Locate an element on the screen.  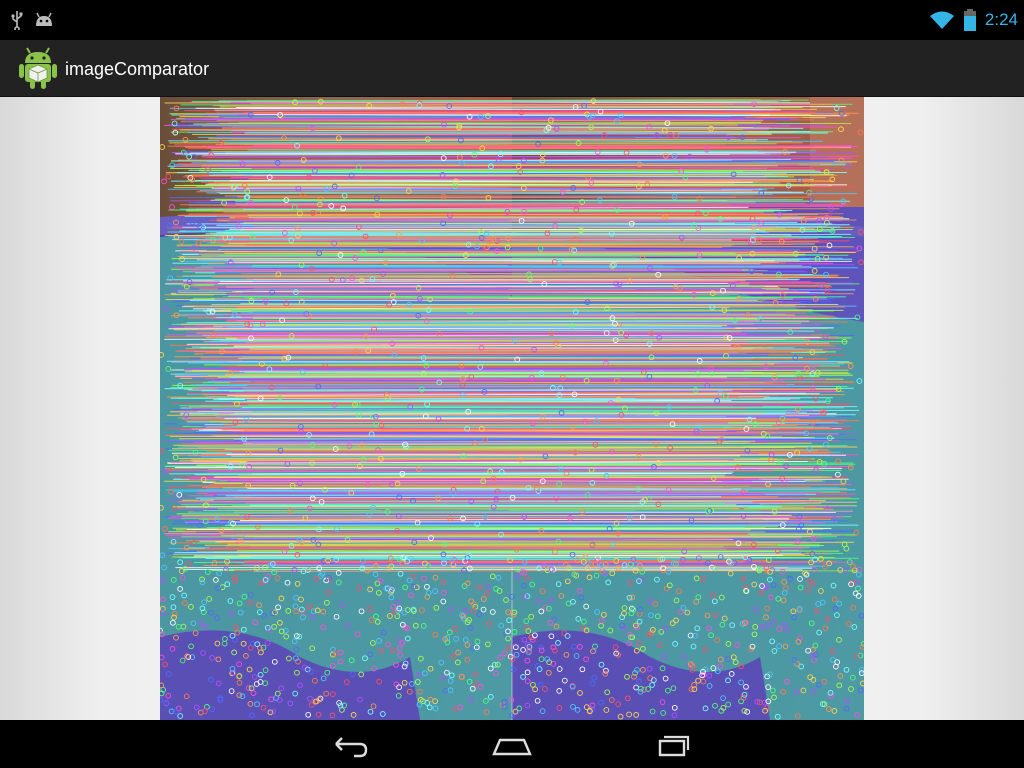
android-app-icon is located at coordinates (38, 68).